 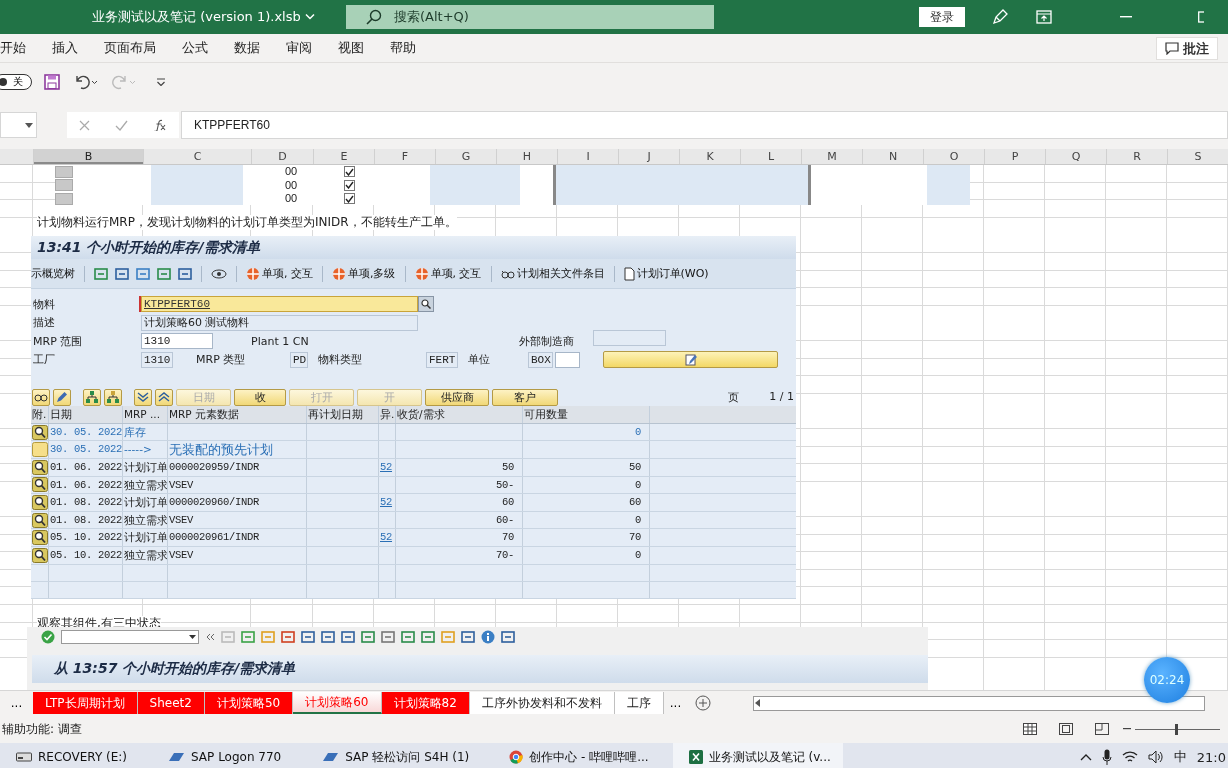 What do you see at coordinates (86, 82) in the screenshot?
I see `undo-icon` at bounding box center [86, 82].